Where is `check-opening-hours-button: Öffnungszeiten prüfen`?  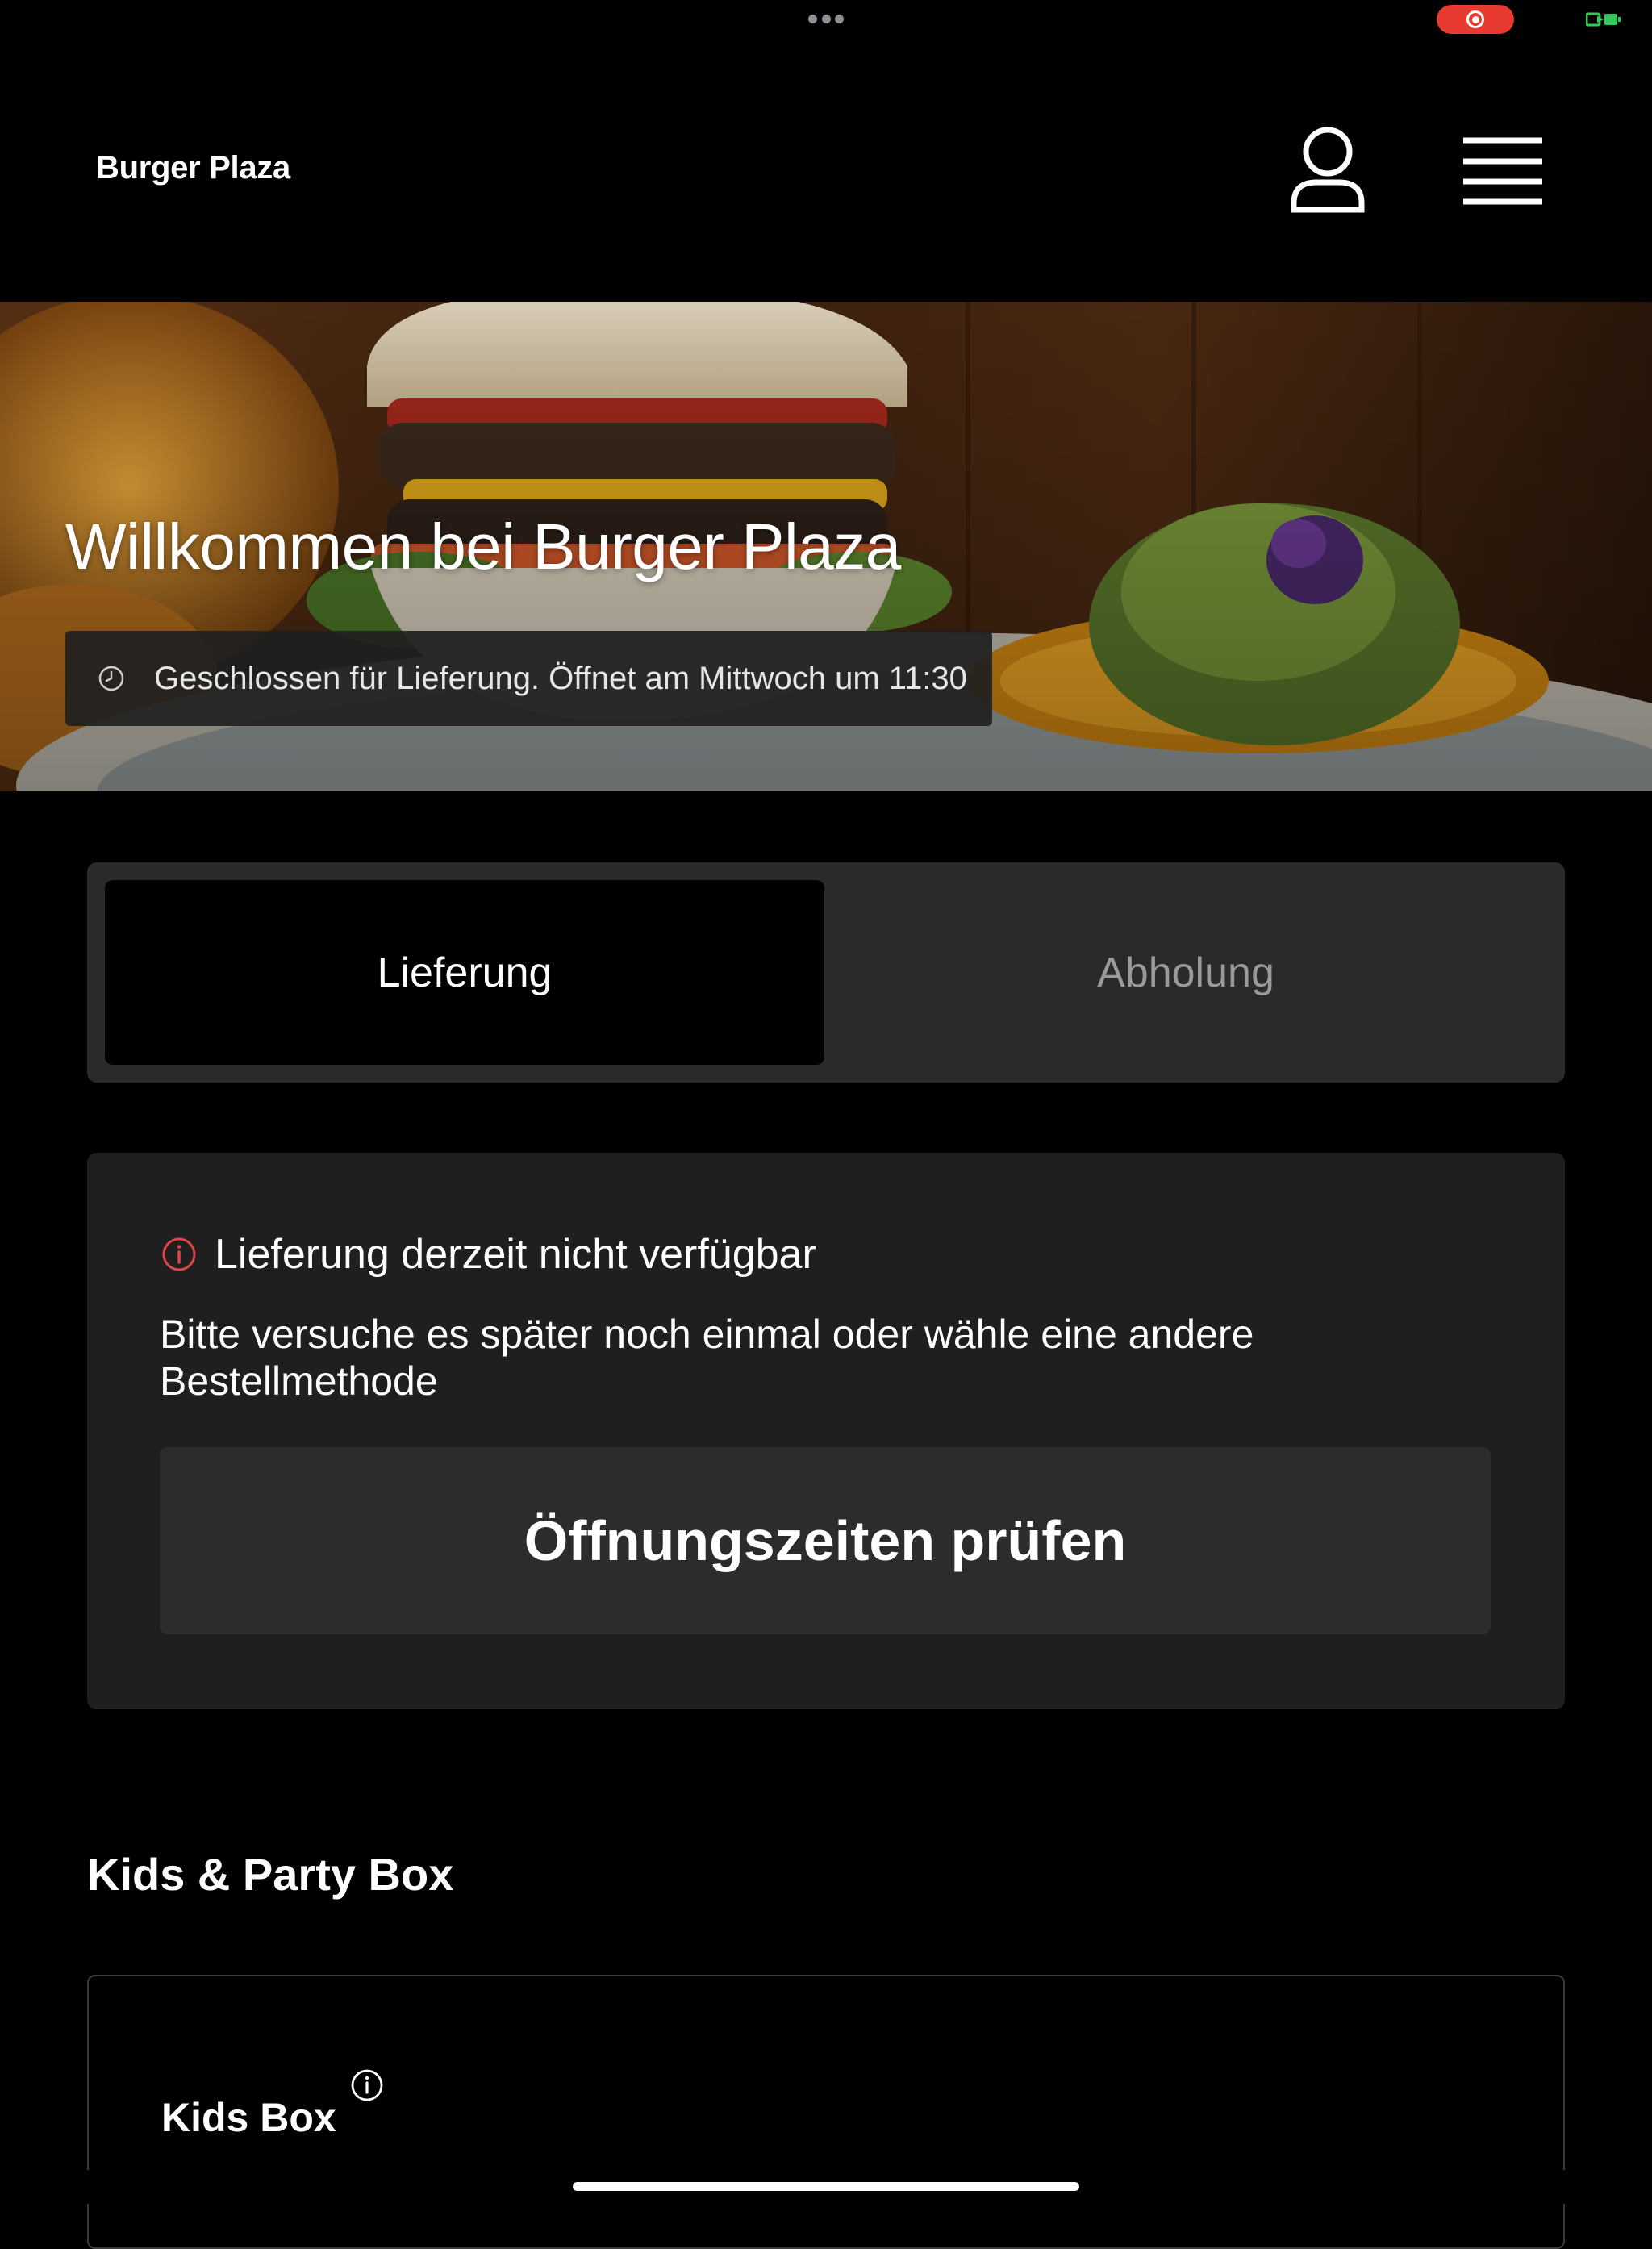 check-opening-hours-button: Öffnungszeiten prüfen is located at coordinates (825, 1540).